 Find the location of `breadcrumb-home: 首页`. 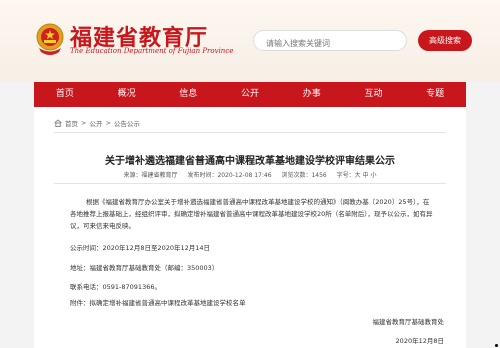

breadcrumb-home: 首页 is located at coordinates (71, 123).